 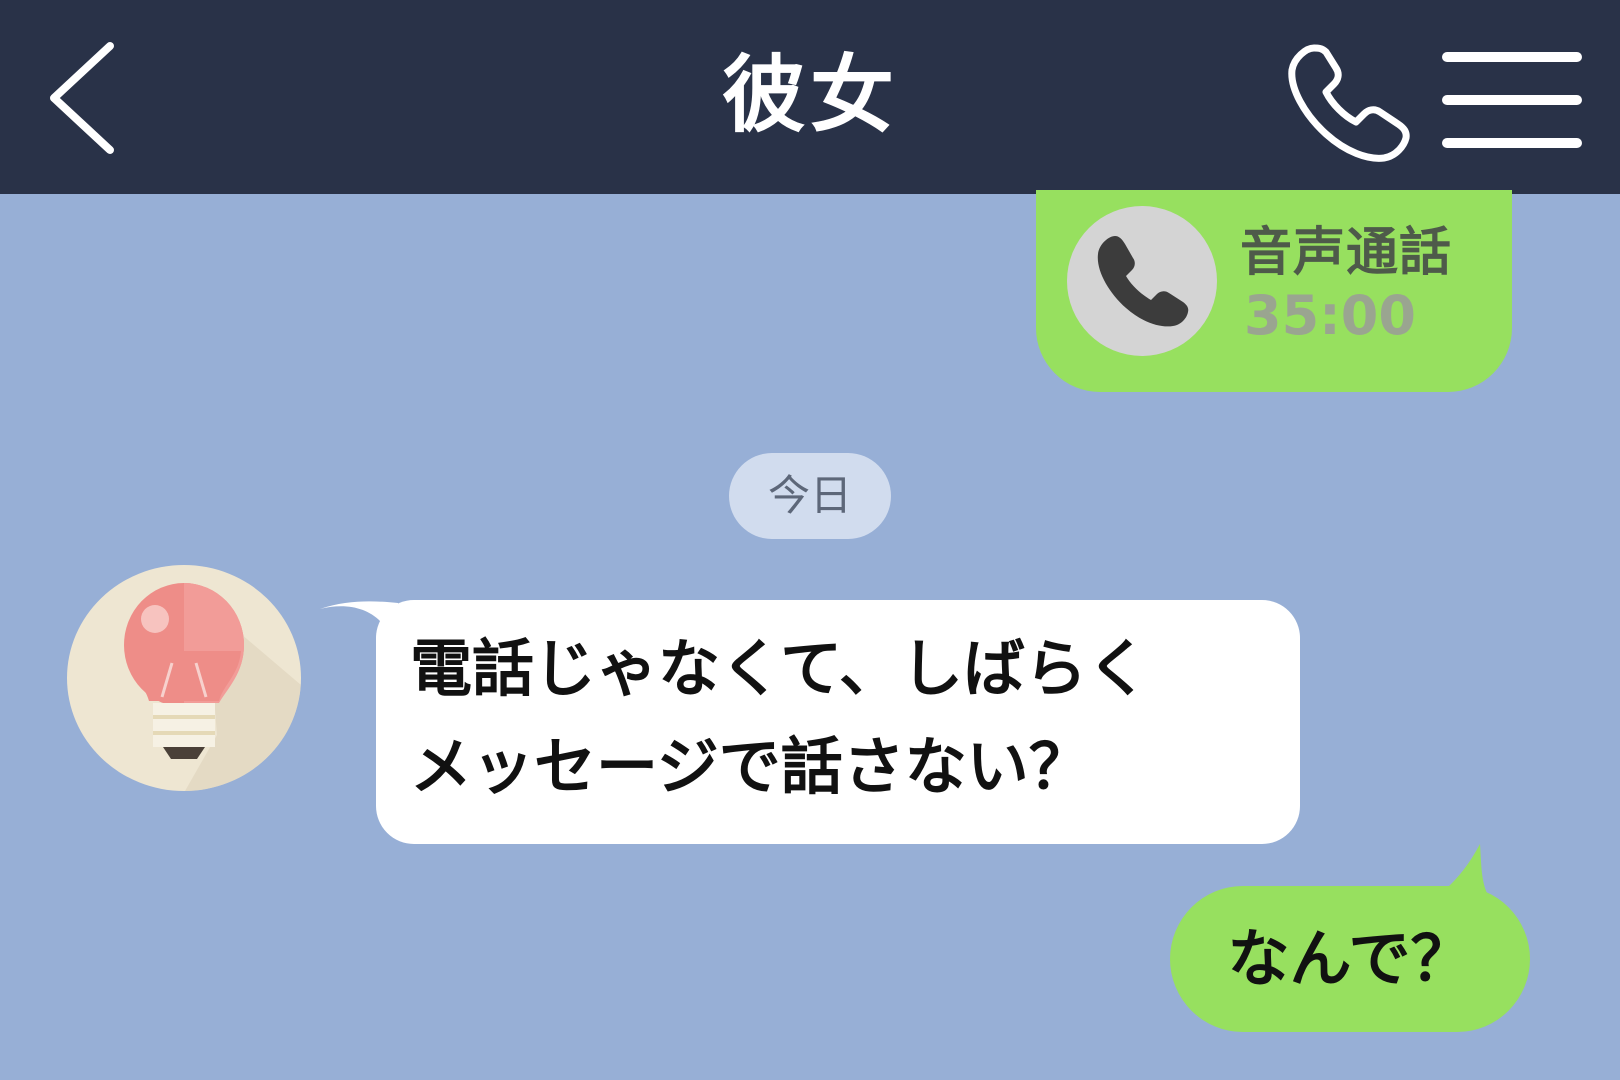 I want to click on call-log-duration: 35:00, so click(x=1330, y=315).